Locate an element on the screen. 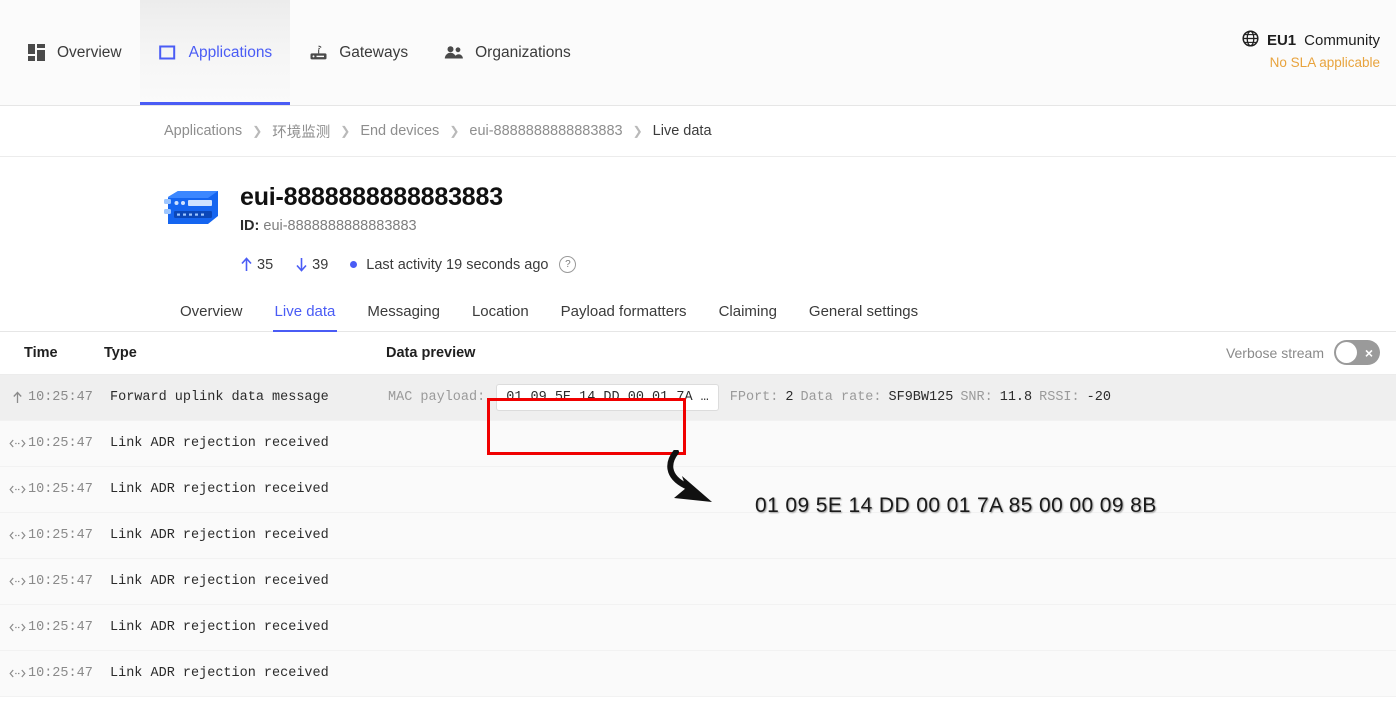 The width and height of the screenshot is (1396, 708). device-header-text: eui-8888888888883883 ID is located at coordinates (415, 228).